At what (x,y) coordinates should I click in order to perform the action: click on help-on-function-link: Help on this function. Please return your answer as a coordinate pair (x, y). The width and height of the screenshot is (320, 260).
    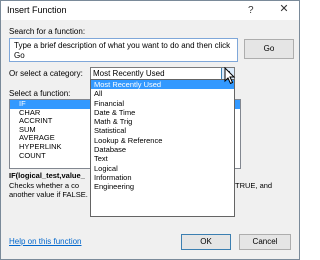
    Looking at the image, I should click on (45, 241).